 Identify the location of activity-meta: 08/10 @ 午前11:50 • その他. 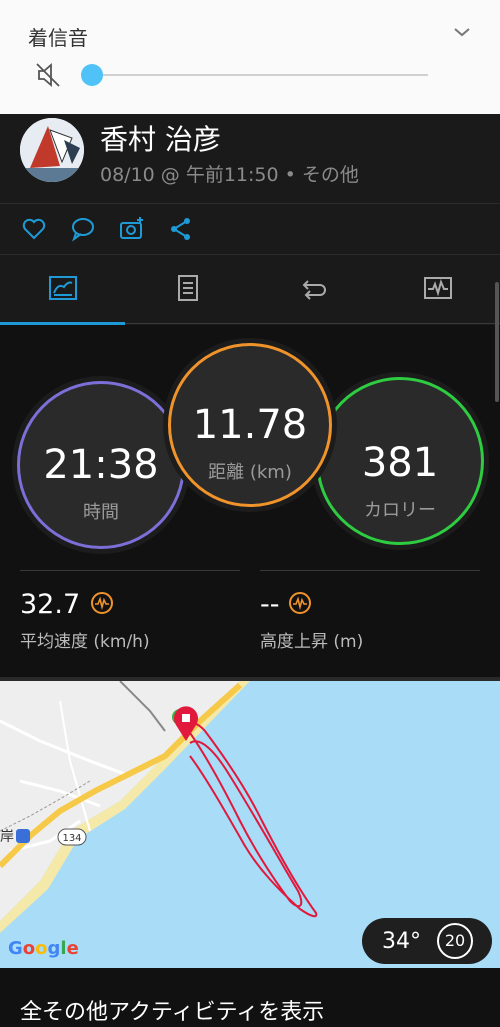
(229, 175).